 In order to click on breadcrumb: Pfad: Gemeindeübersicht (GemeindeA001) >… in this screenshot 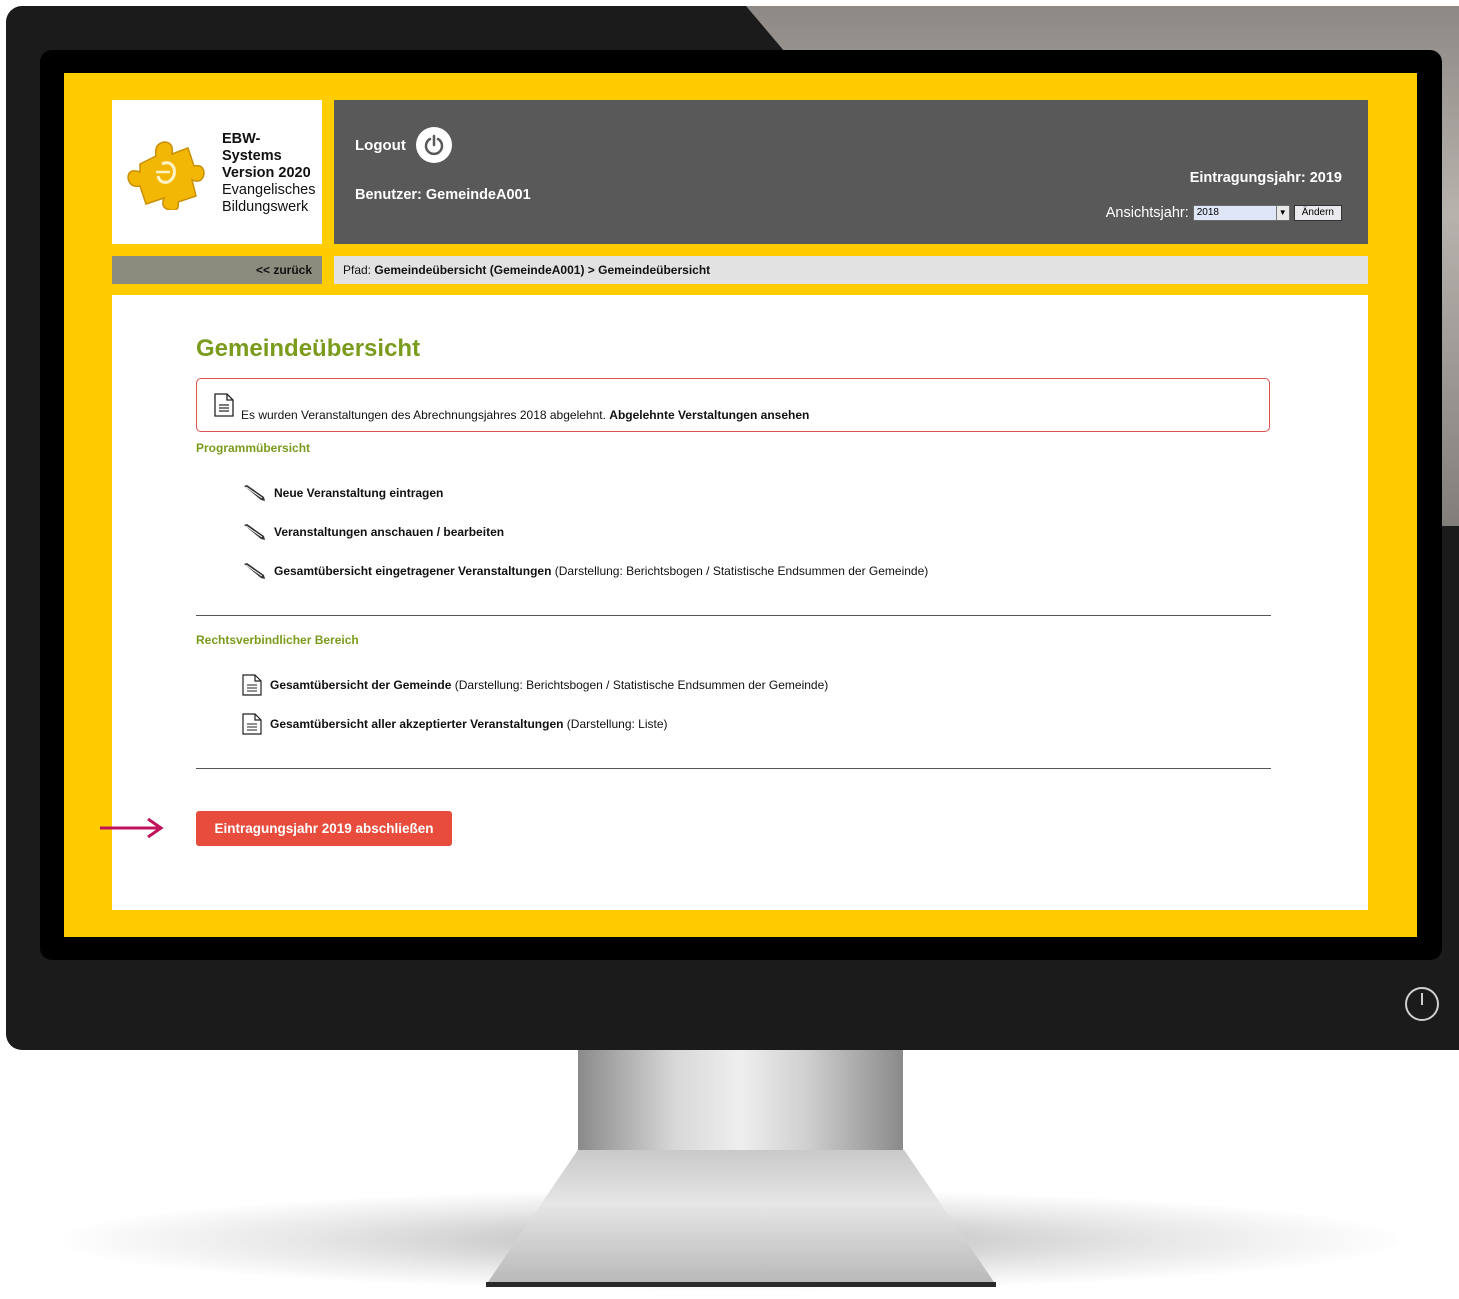, I will do `click(851, 270)`.